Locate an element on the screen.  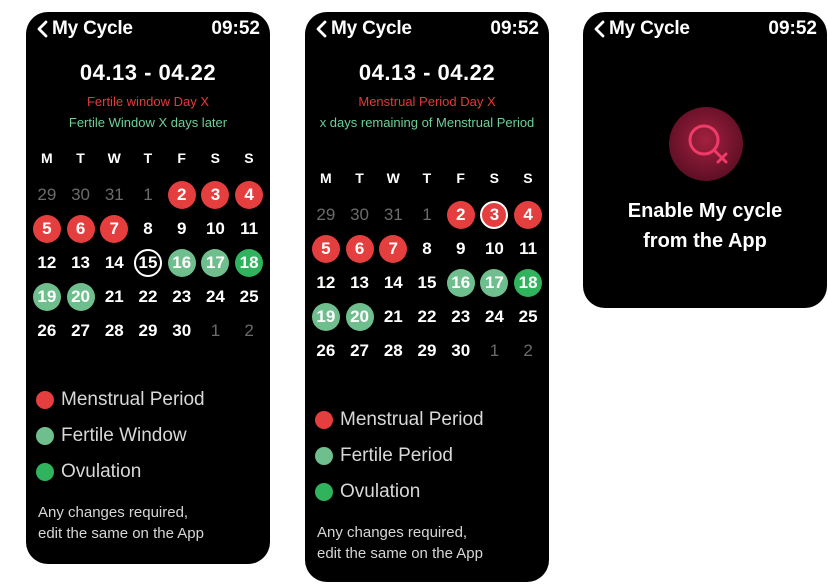
calendar-day-number: 21 is located at coordinates (114, 296).